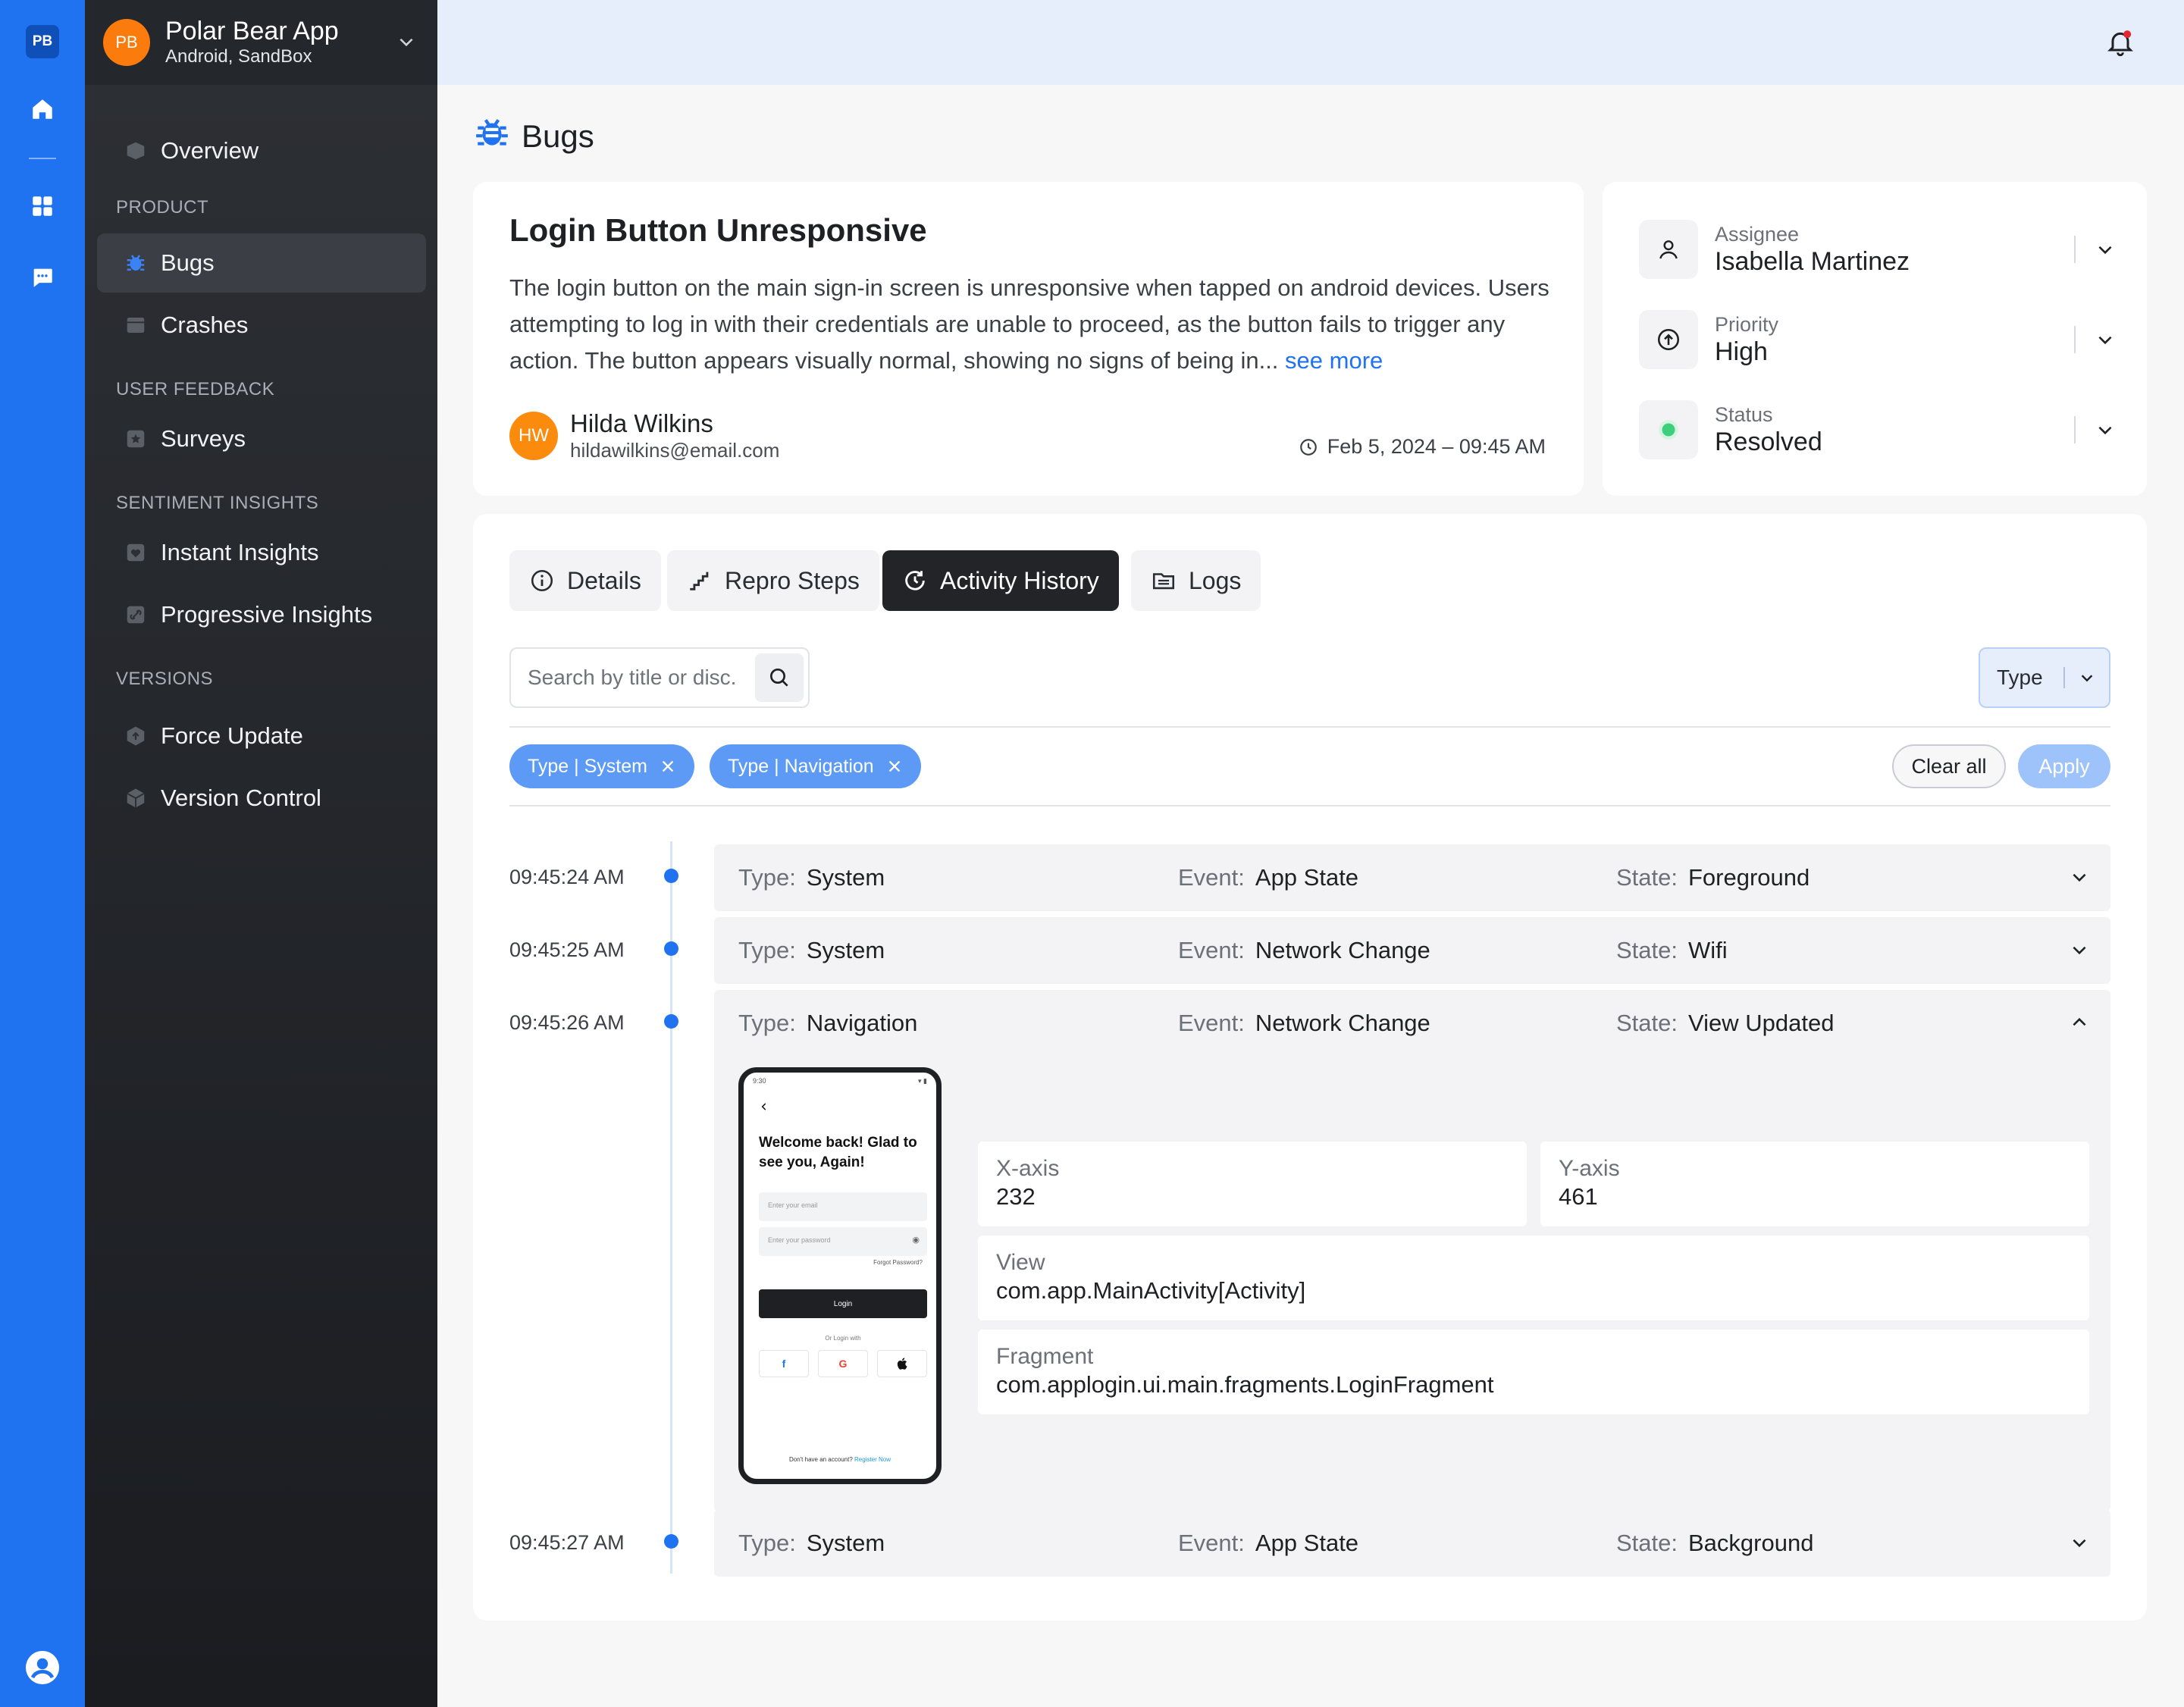 The width and height of the screenshot is (2184, 1707). Describe the element at coordinates (843, 1338) in the screenshot. I see `phone-or: Or Login with` at that location.